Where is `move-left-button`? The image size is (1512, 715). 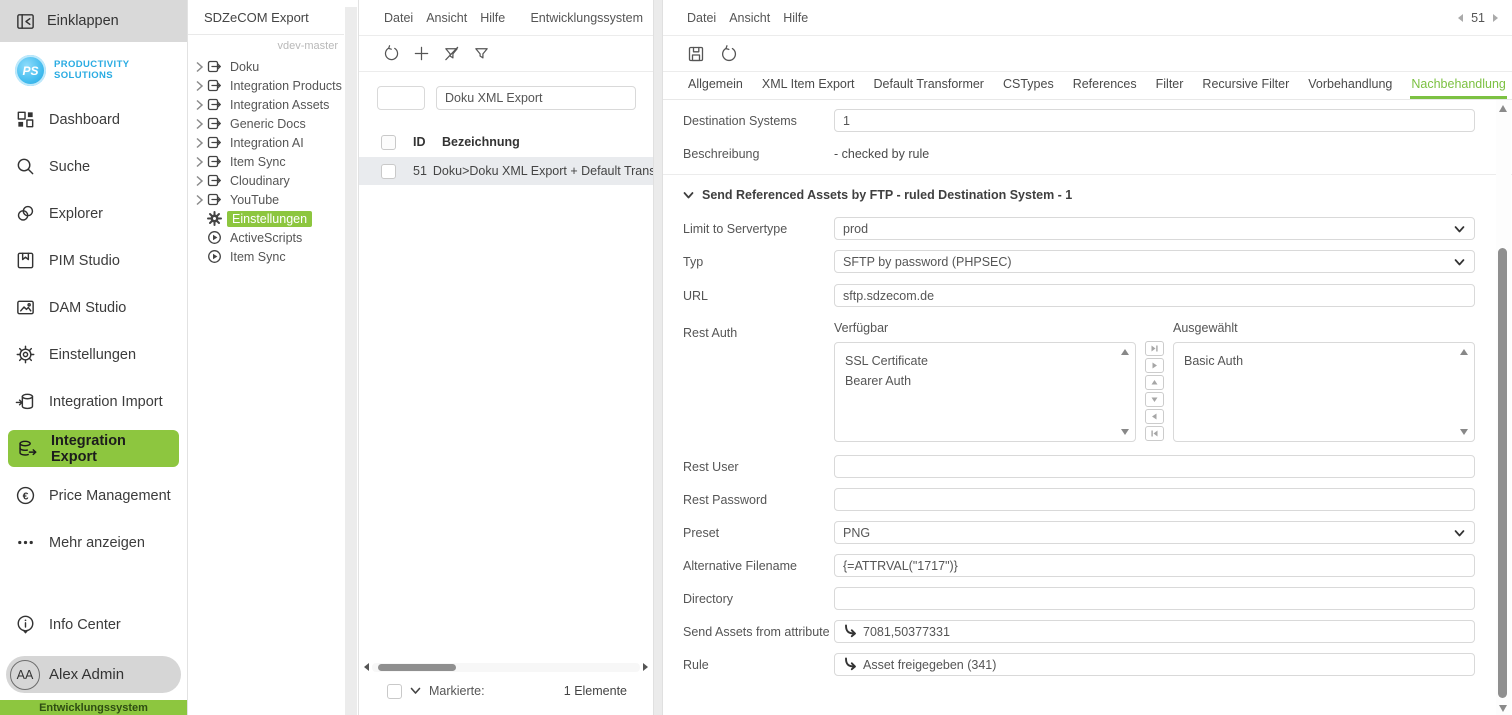 move-left-button is located at coordinates (1154, 416).